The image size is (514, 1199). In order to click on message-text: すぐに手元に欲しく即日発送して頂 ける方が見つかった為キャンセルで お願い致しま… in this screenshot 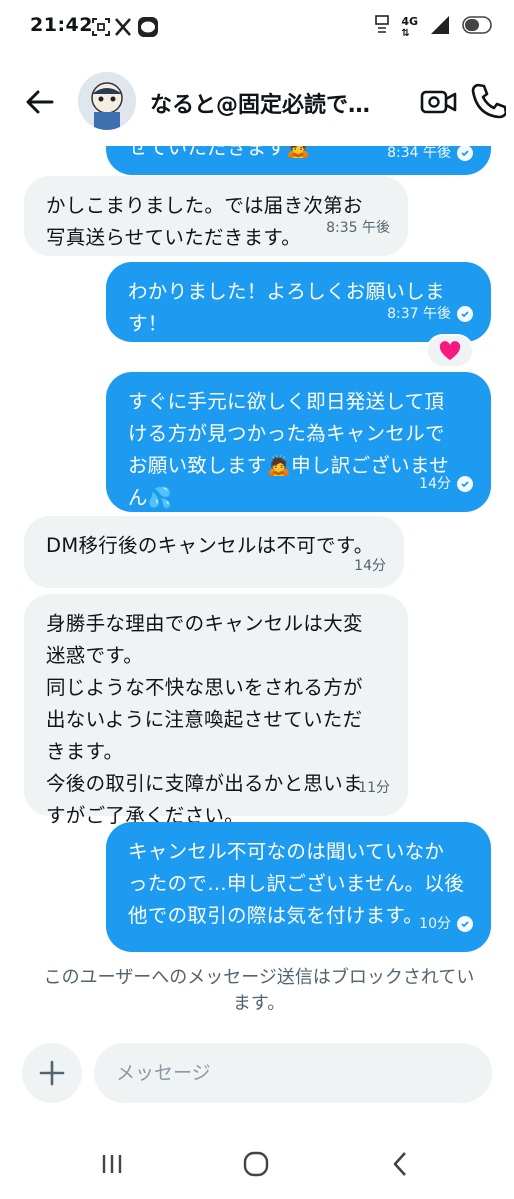, I will do `click(288, 449)`.